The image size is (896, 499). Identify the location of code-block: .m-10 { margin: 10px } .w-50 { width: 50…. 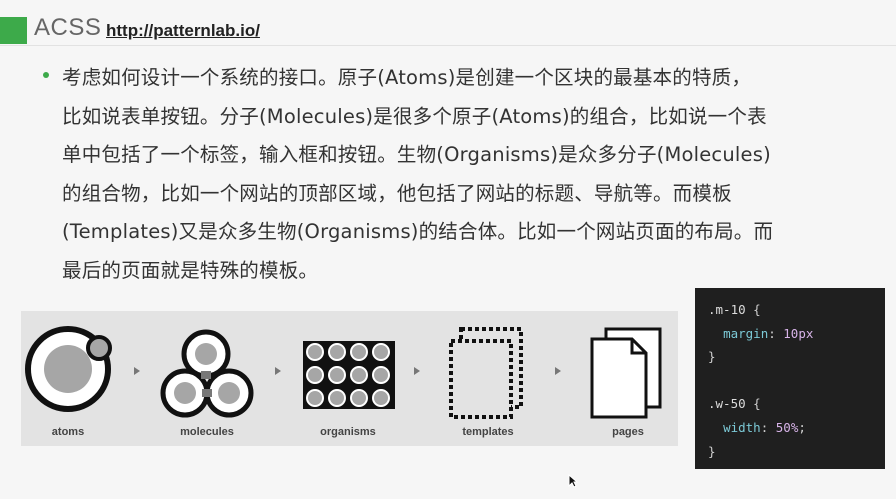
(790, 378).